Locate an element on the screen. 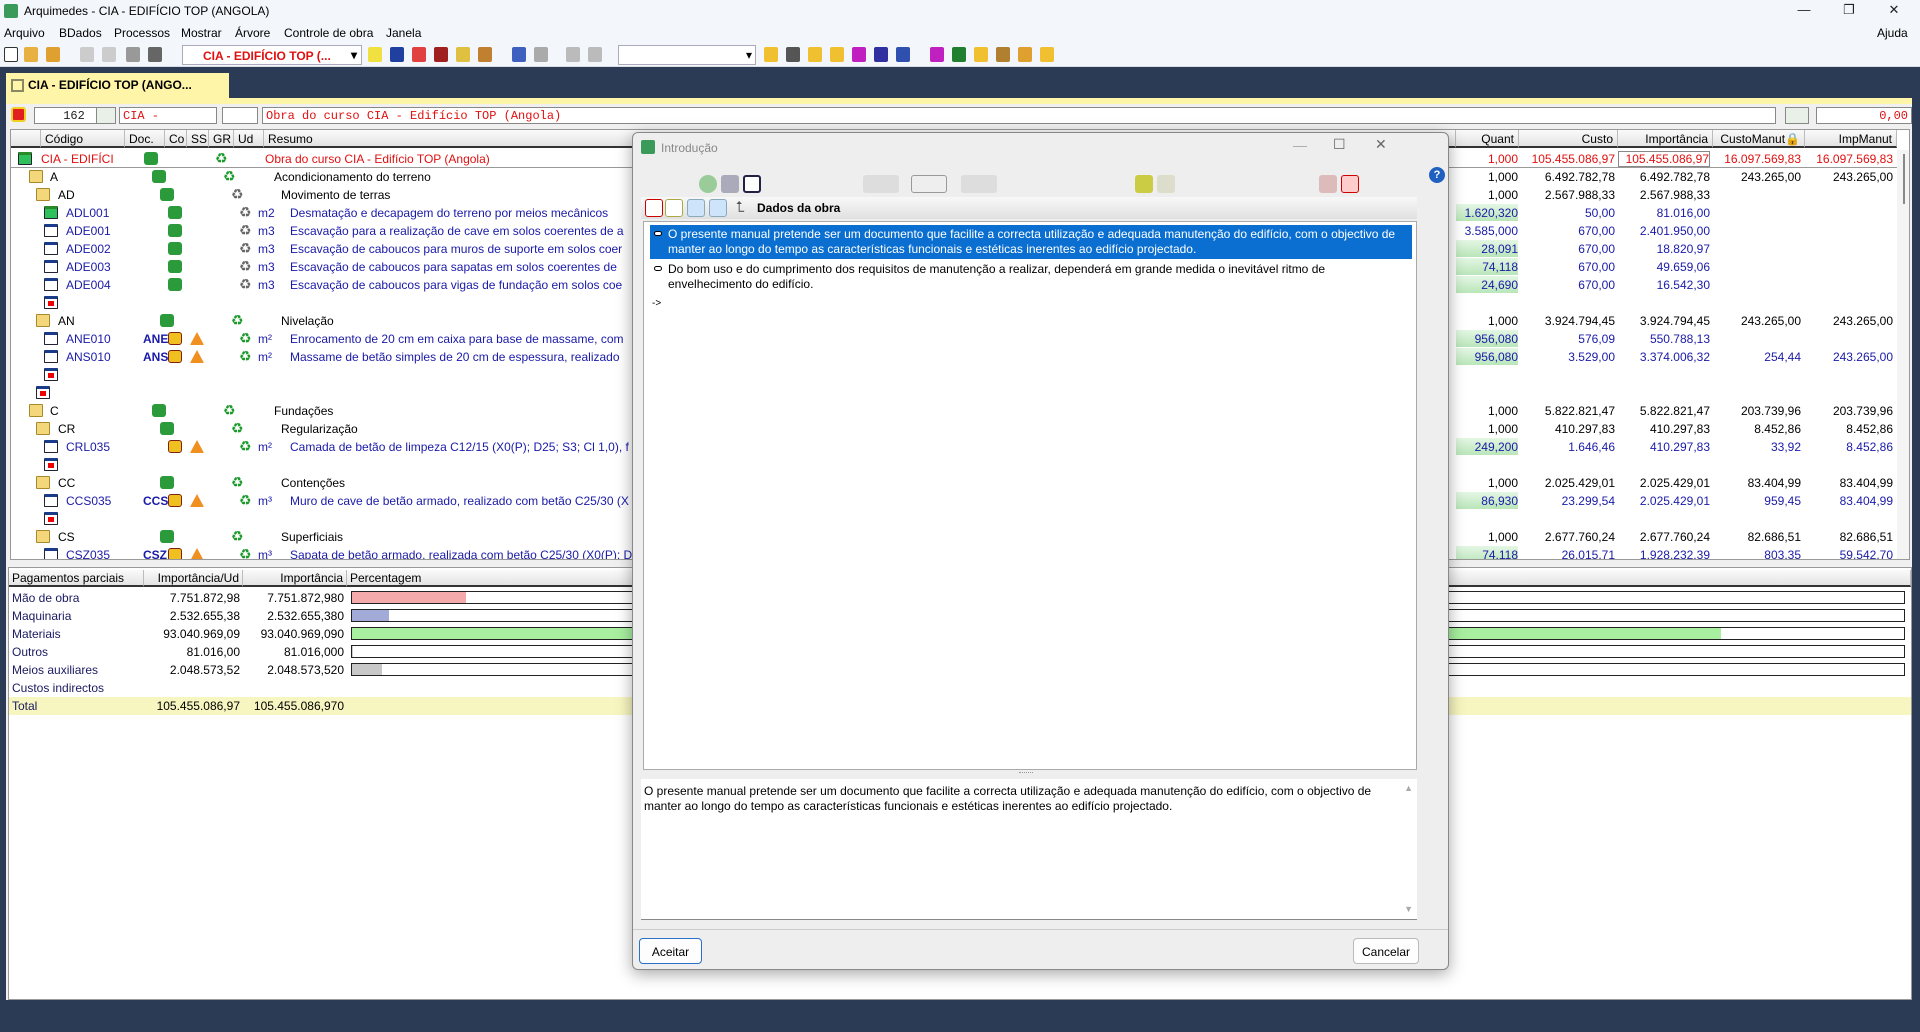  help-icon: ? is located at coordinates (1437, 175).